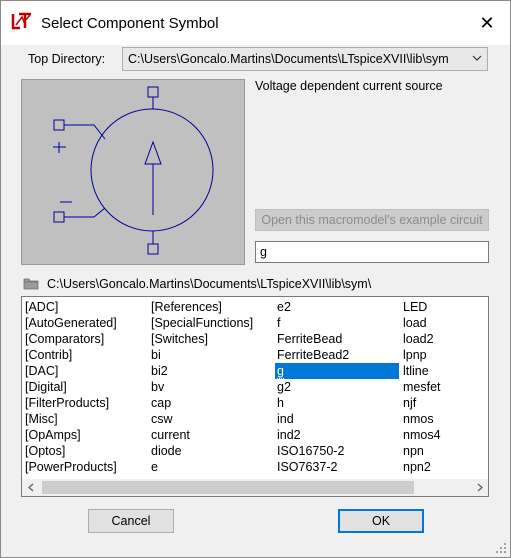 The image size is (511, 558). Describe the element at coordinates (337, 403) in the screenshot. I see `list-item: h` at that location.